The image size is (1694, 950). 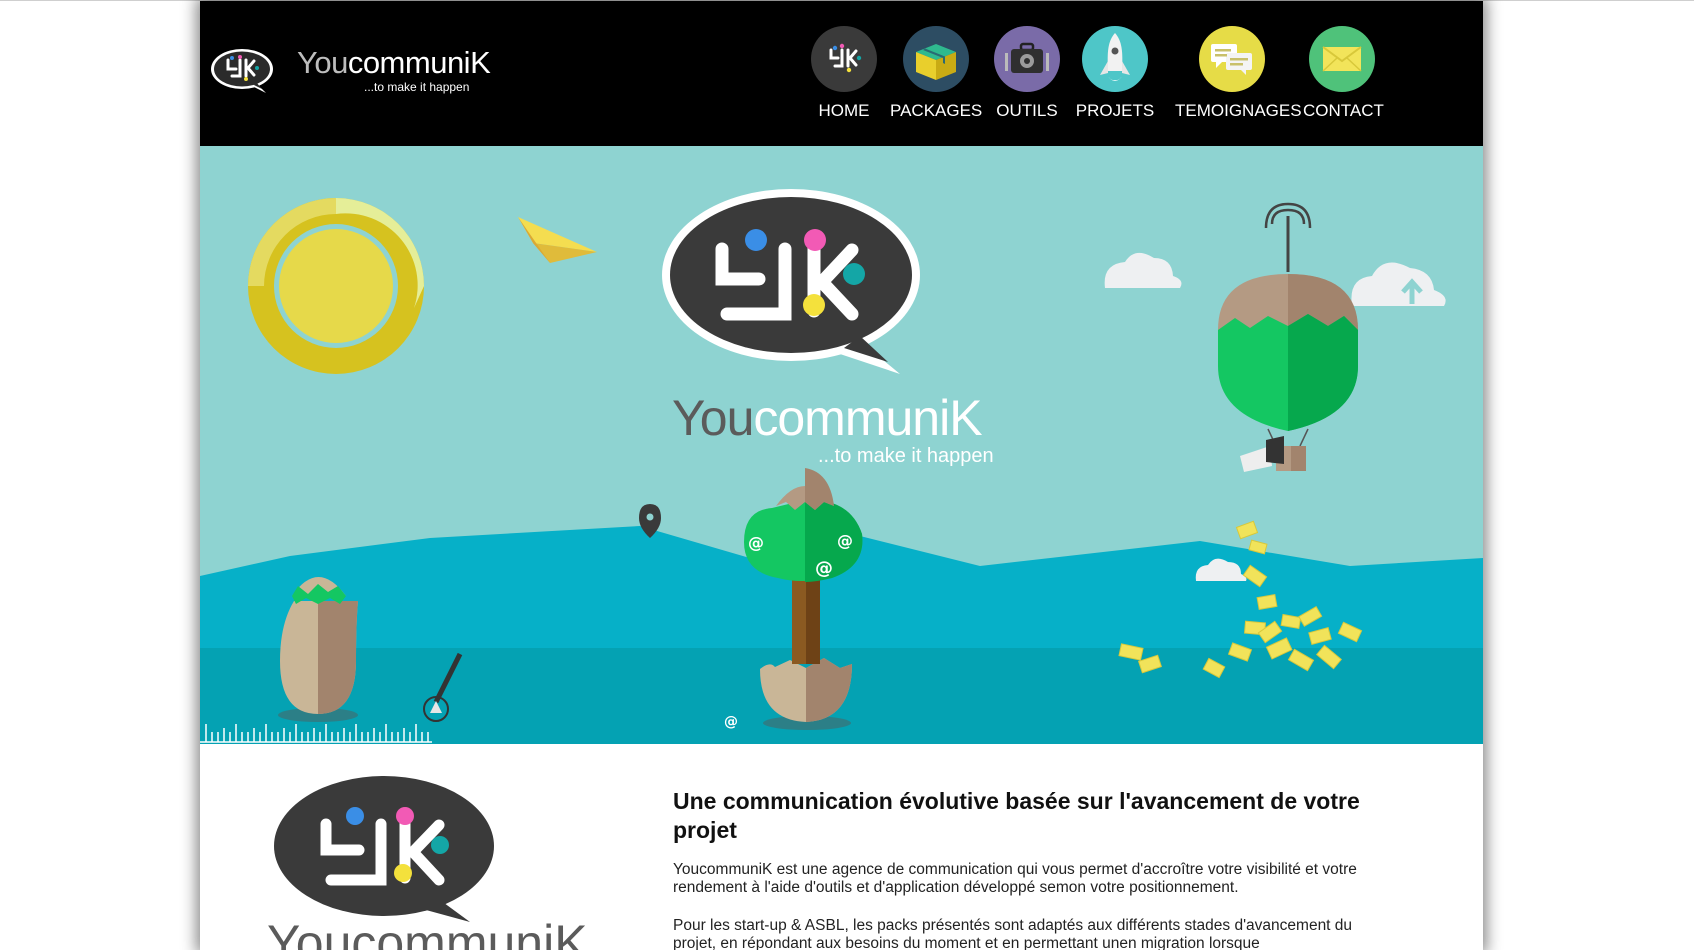 I want to click on brand-name: YoucommuniK, so click(x=394, y=62).